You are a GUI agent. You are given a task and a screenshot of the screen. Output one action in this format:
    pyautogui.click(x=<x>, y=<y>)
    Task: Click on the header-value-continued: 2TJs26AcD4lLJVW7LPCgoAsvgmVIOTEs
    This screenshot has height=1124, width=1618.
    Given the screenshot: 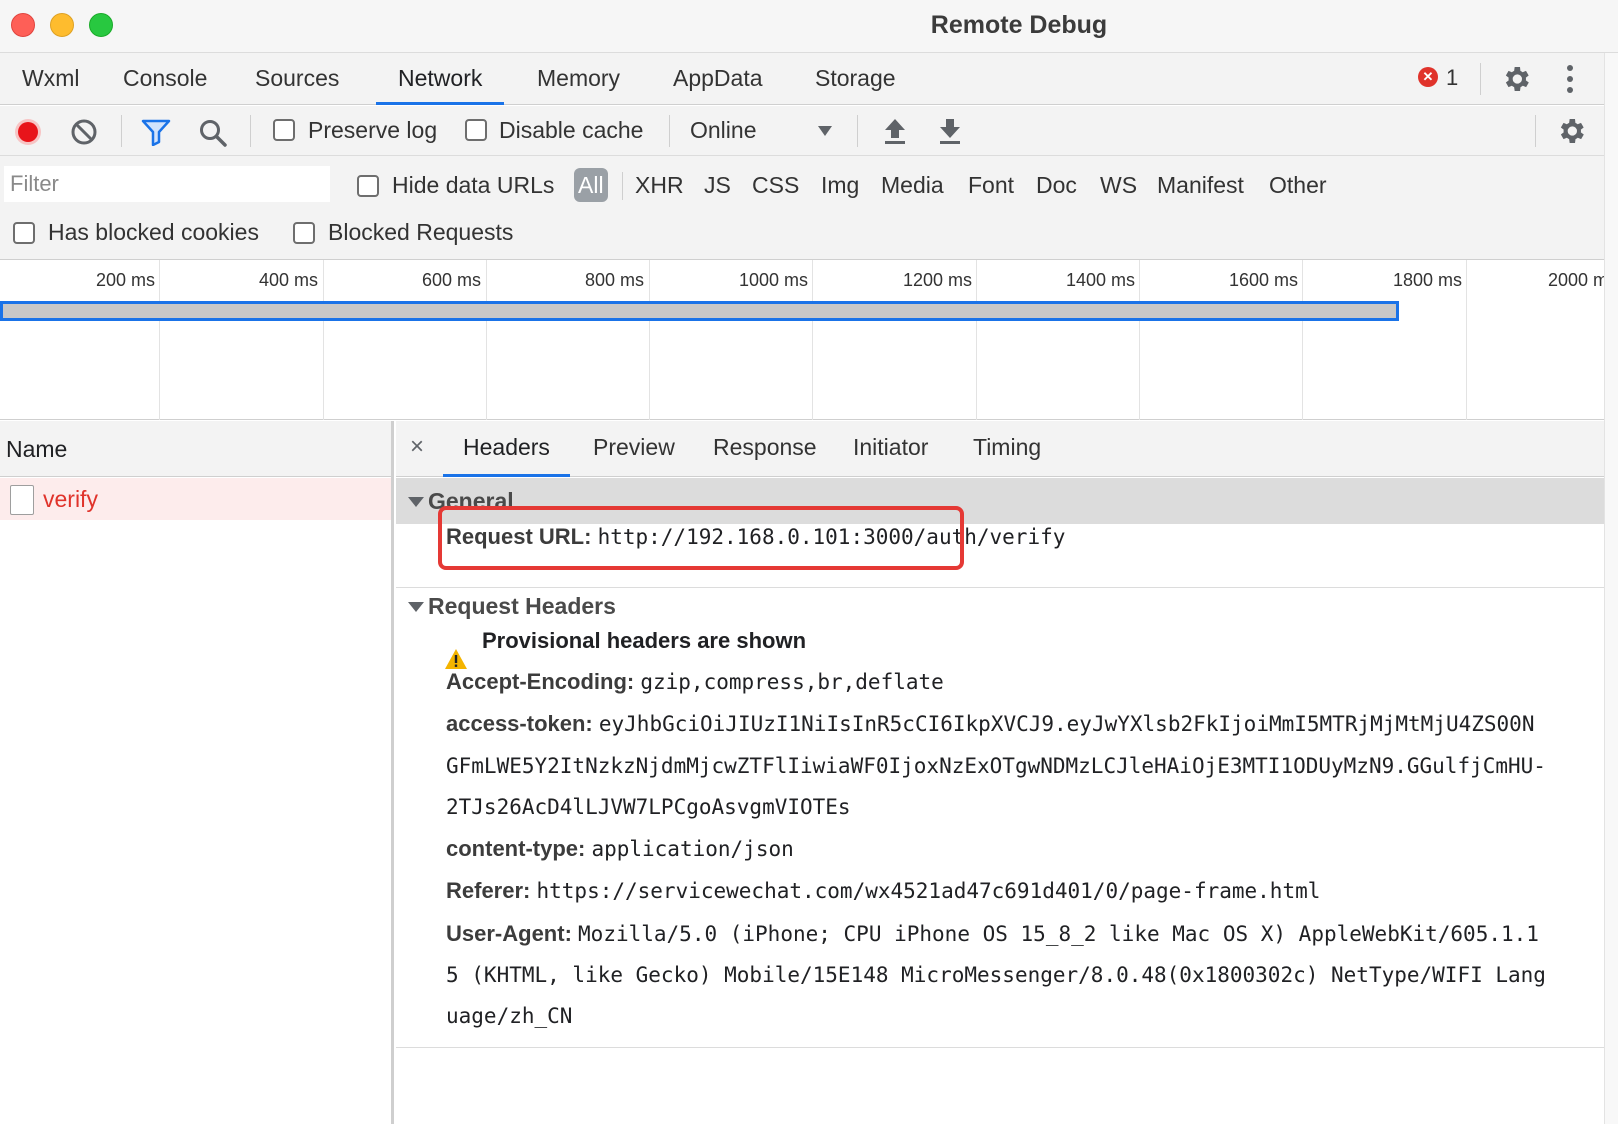 What is the action you would take?
    pyautogui.click(x=648, y=807)
    